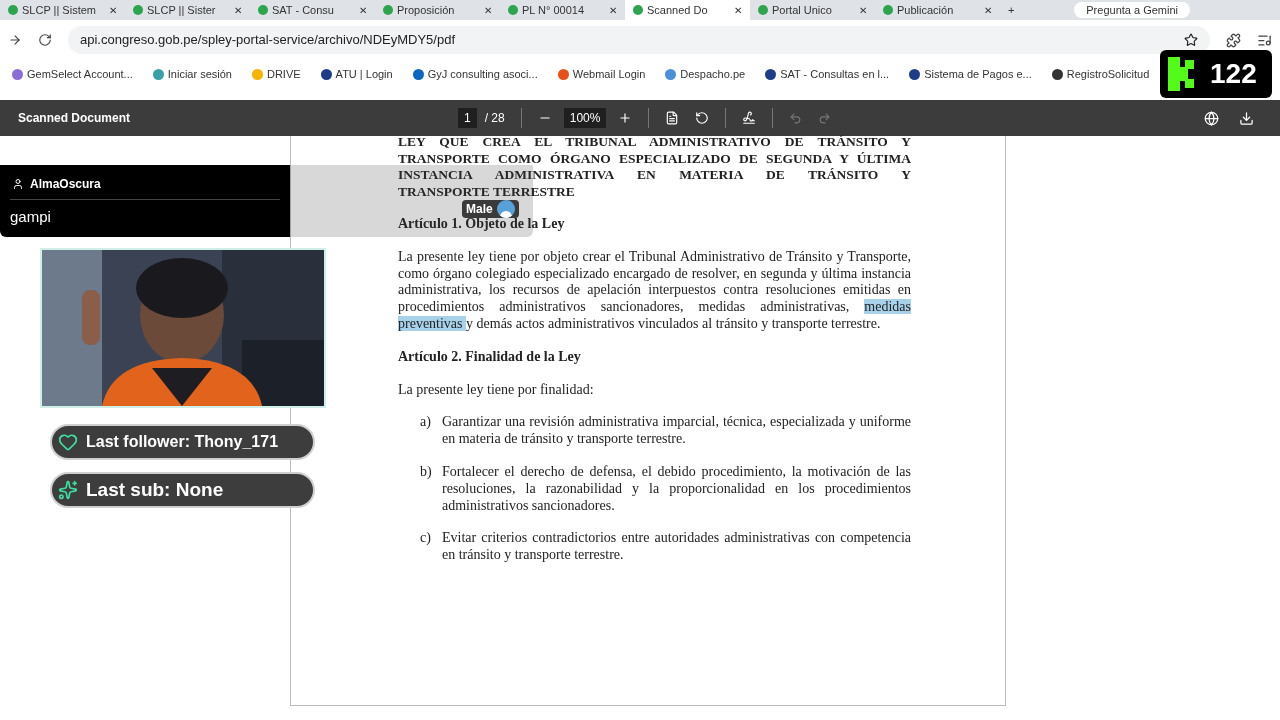 The height and width of the screenshot is (720, 1280). What do you see at coordinates (625, 118) in the screenshot?
I see `zoom-in-icon` at bounding box center [625, 118].